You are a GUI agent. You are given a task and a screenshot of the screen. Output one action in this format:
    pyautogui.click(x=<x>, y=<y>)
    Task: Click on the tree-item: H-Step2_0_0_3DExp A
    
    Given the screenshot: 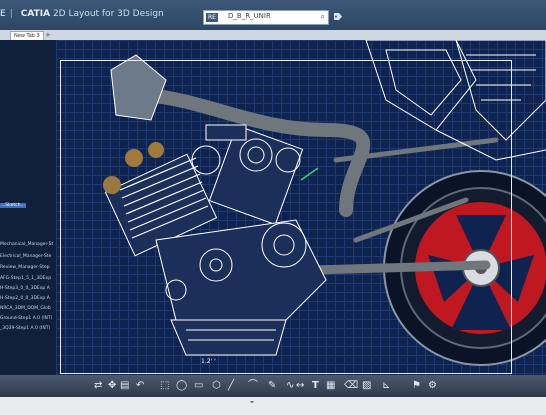 What is the action you would take?
    pyautogui.click(x=25, y=298)
    